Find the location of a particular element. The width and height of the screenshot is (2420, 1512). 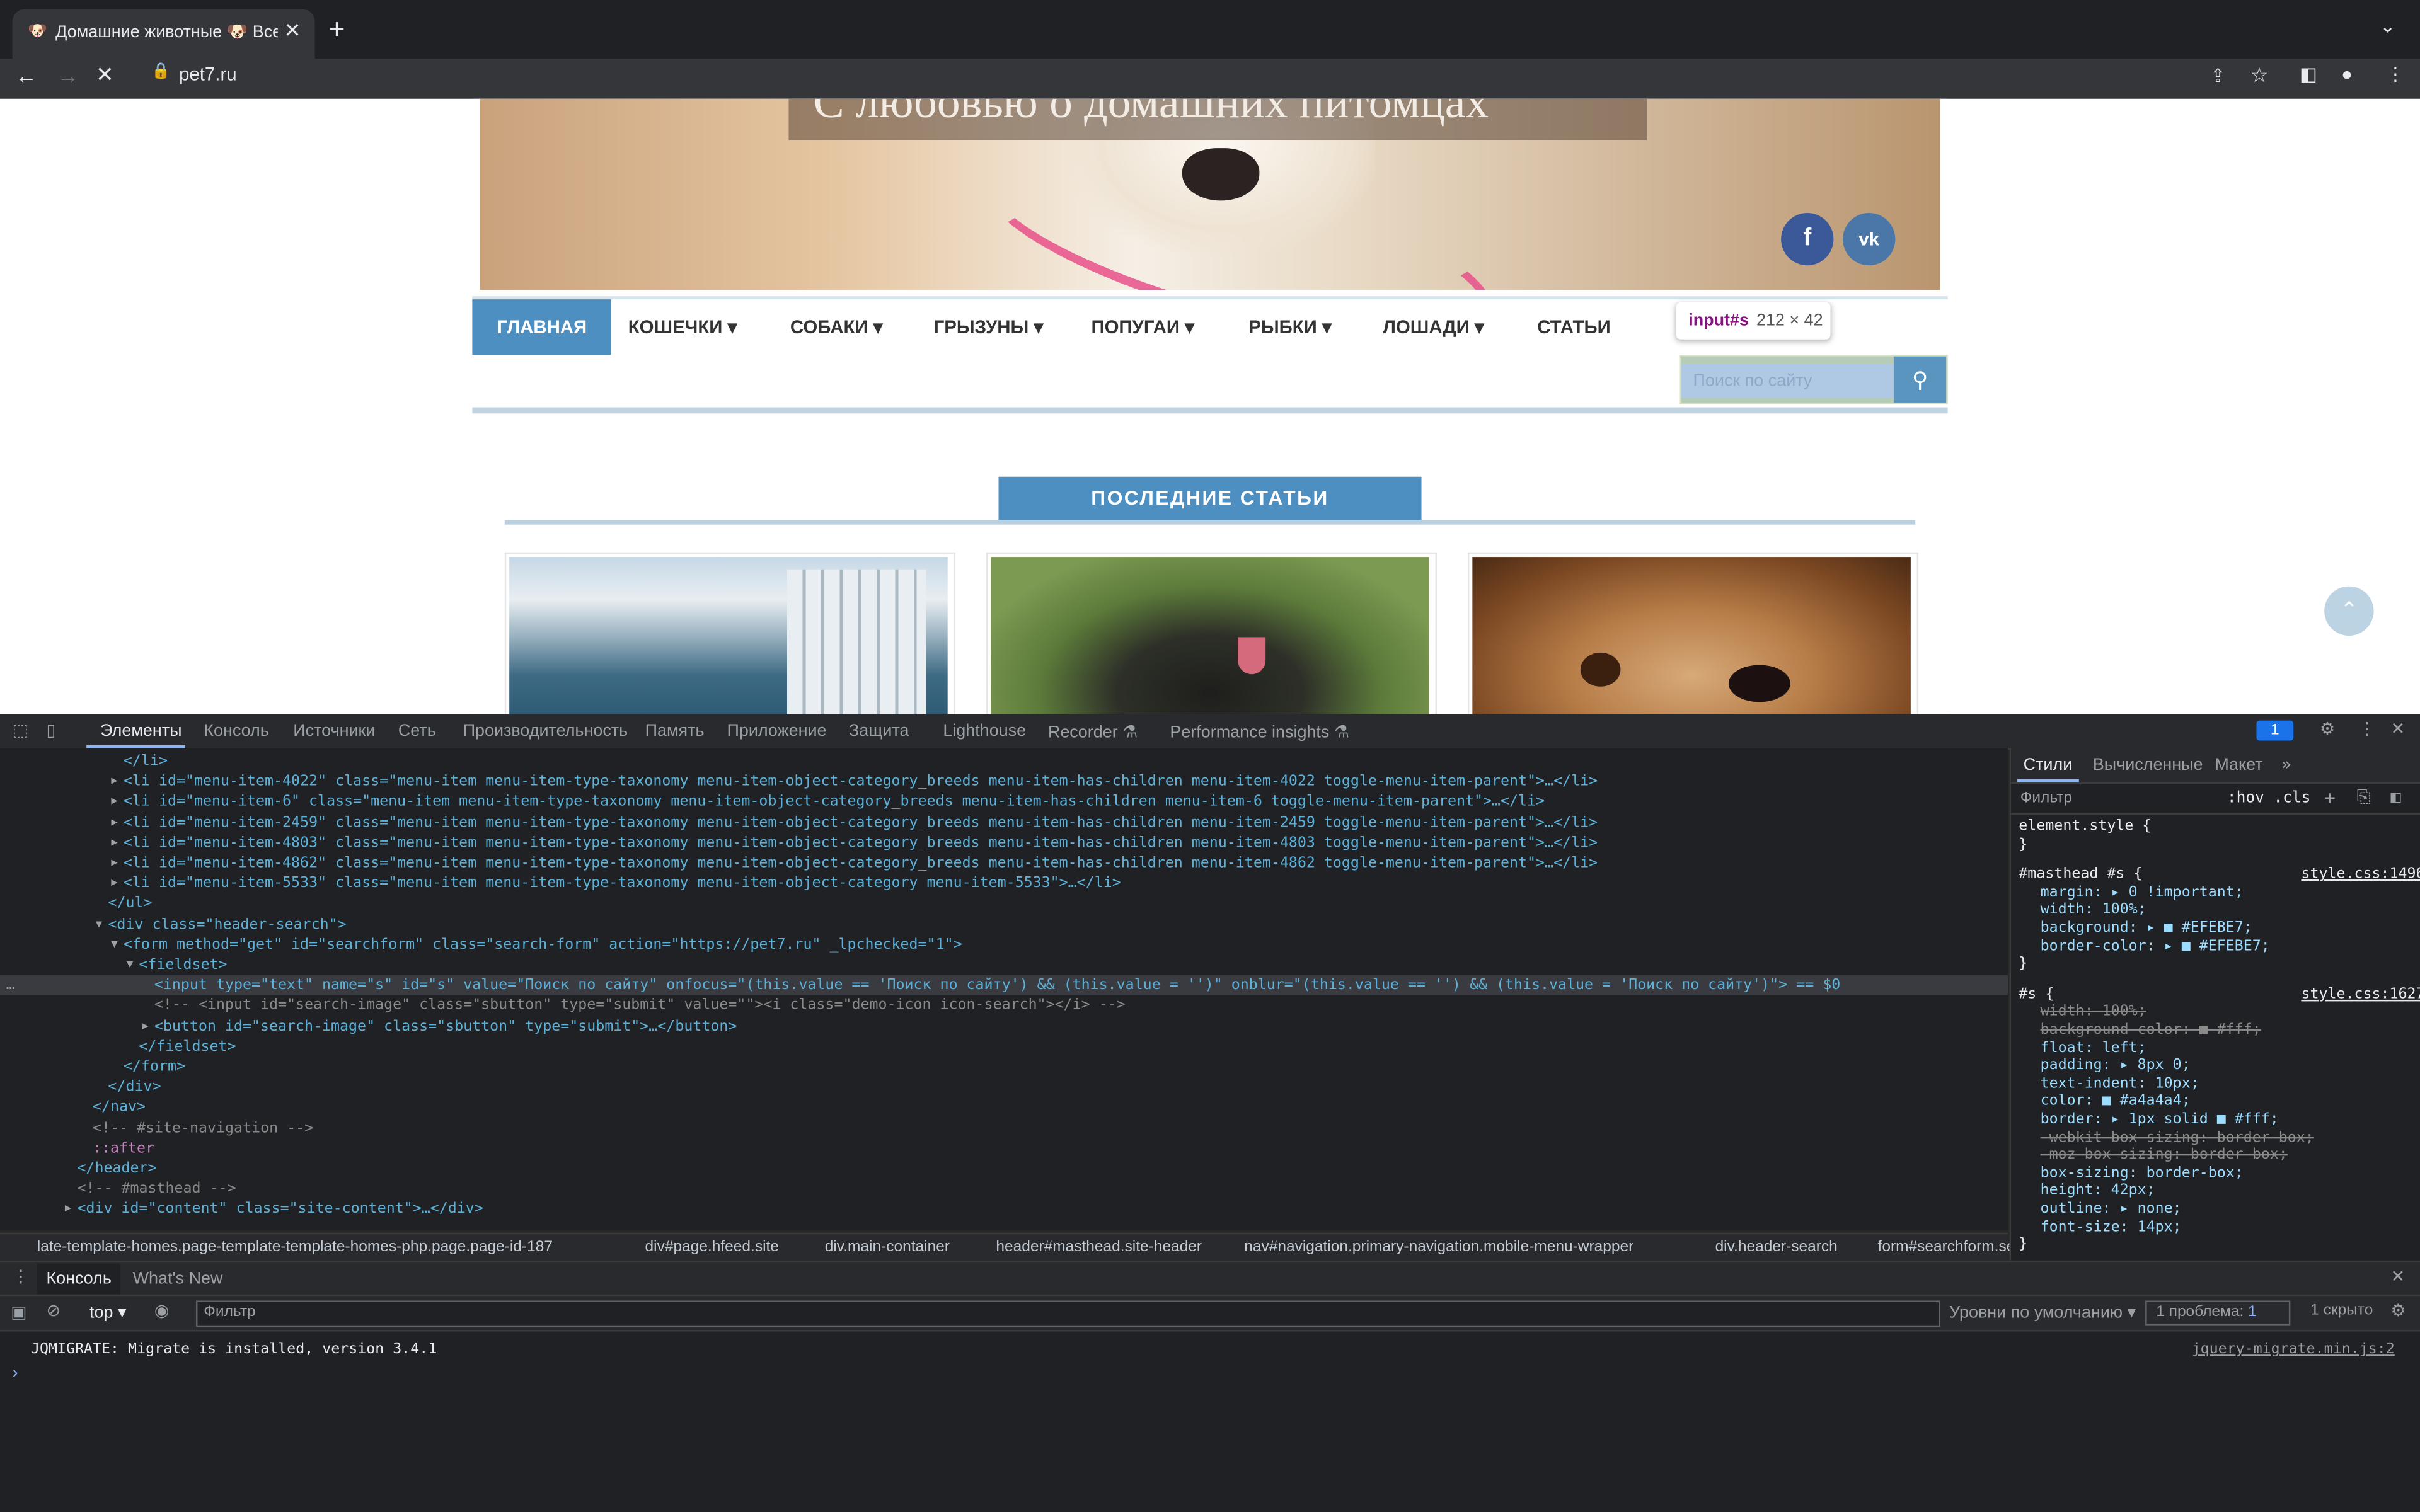

close-tab-icon: ✕ is located at coordinates (293, 30).